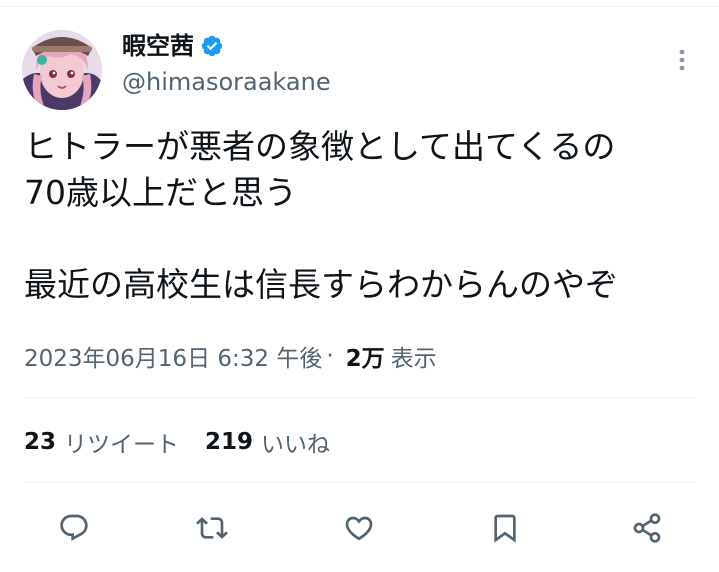  What do you see at coordinates (40, 442) in the screenshot?
I see `retweets-count: 23` at bounding box center [40, 442].